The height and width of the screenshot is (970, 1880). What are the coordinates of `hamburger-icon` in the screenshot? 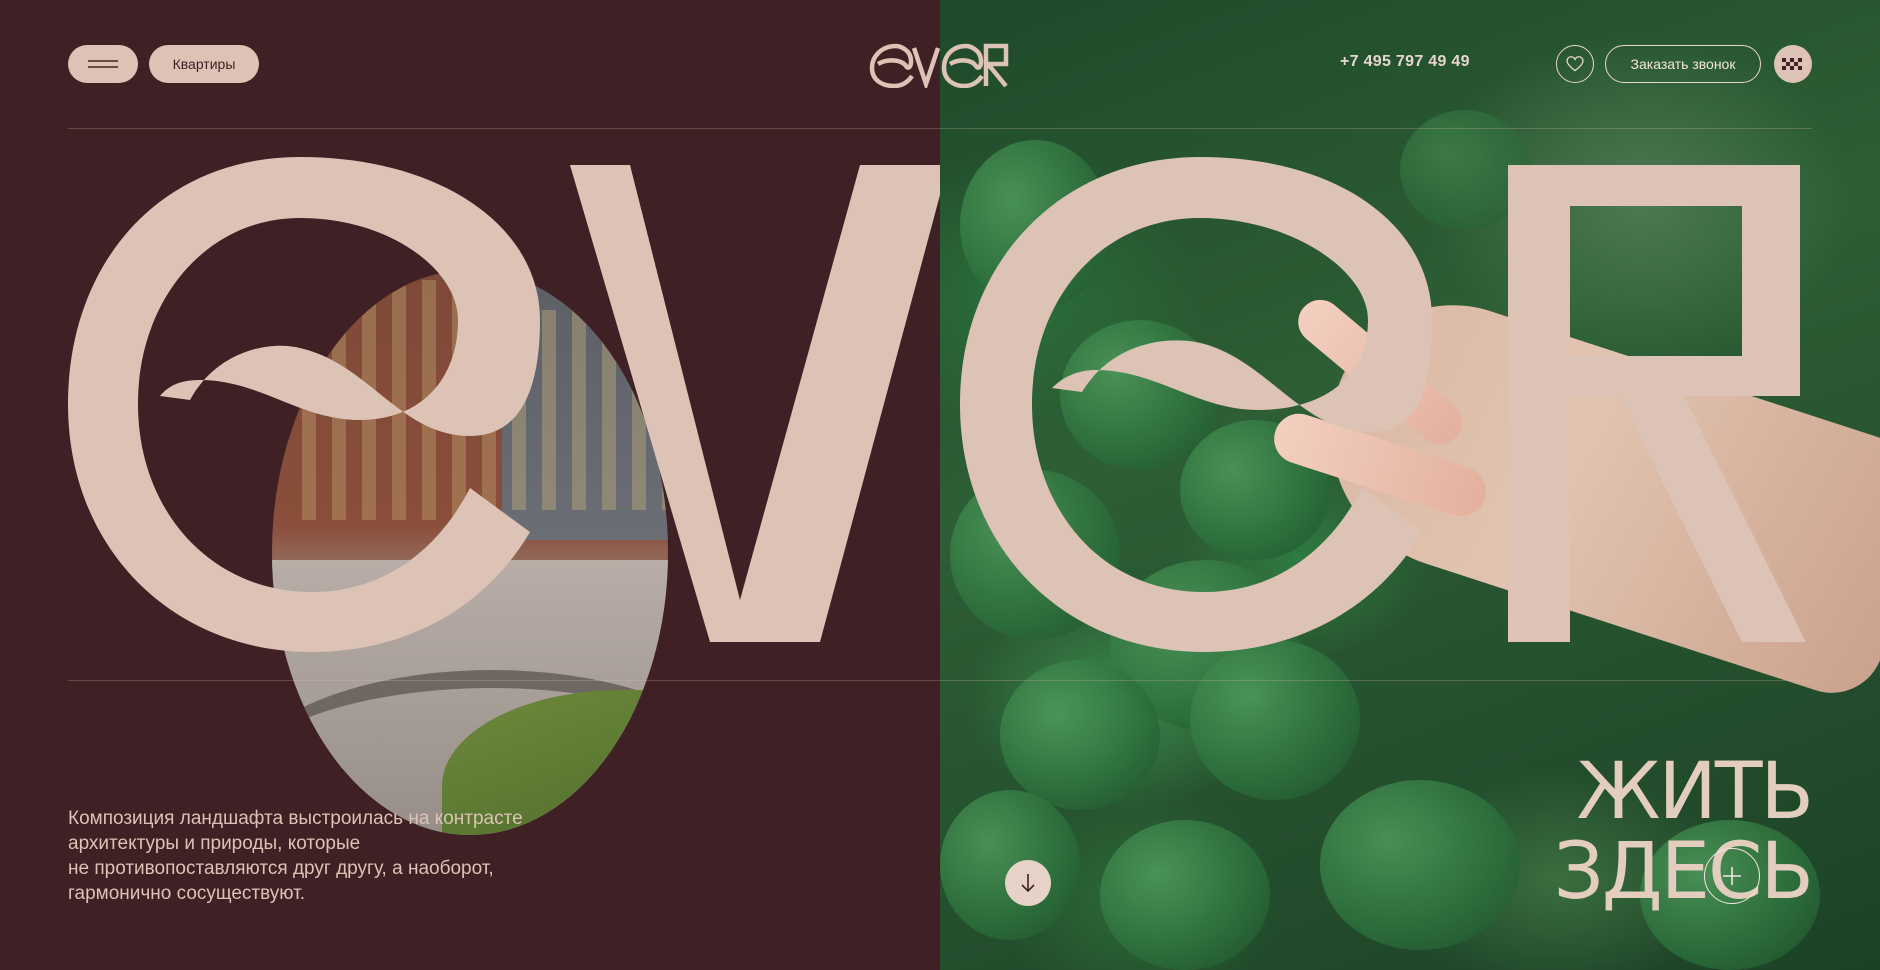 It's located at (103, 61).